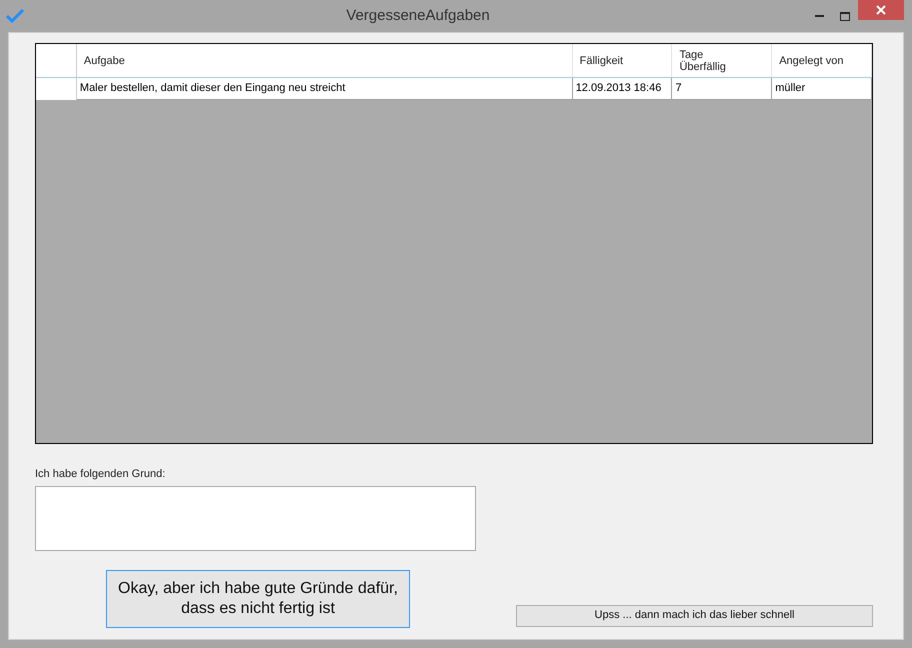 The width and height of the screenshot is (912, 648). I want to click on reasons-button: Okay, aber ich habe gute Gründe dafür, dass es nicht fertig ist, so click(258, 599).